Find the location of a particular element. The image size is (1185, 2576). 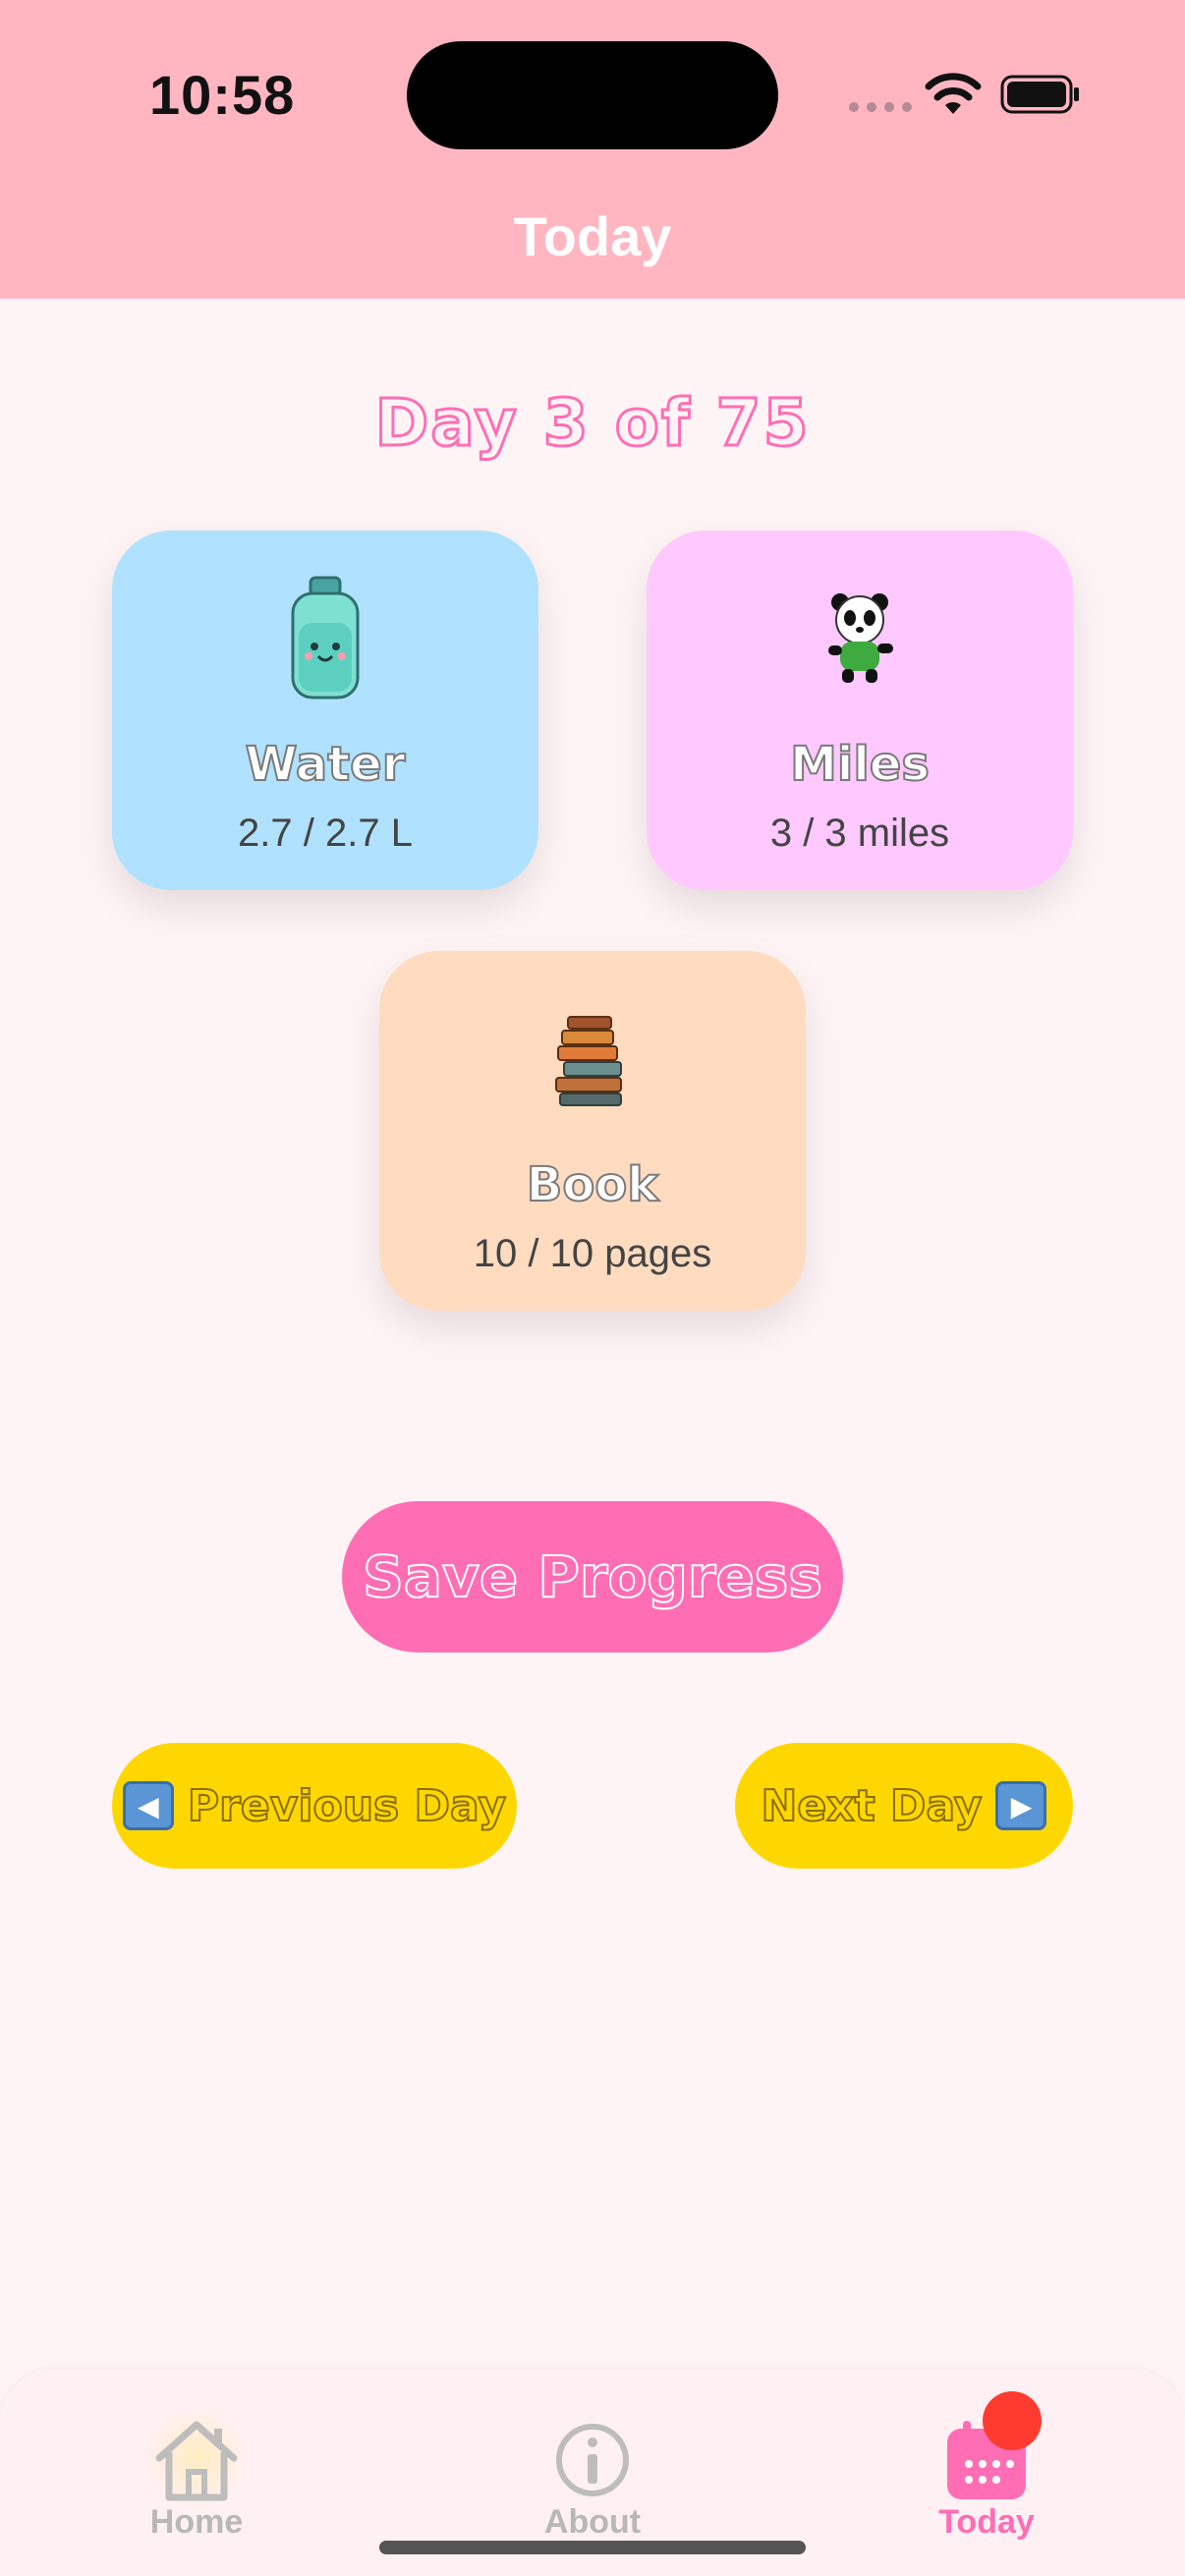

next-day-label: Next Day is located at coordinates (873, 1806).